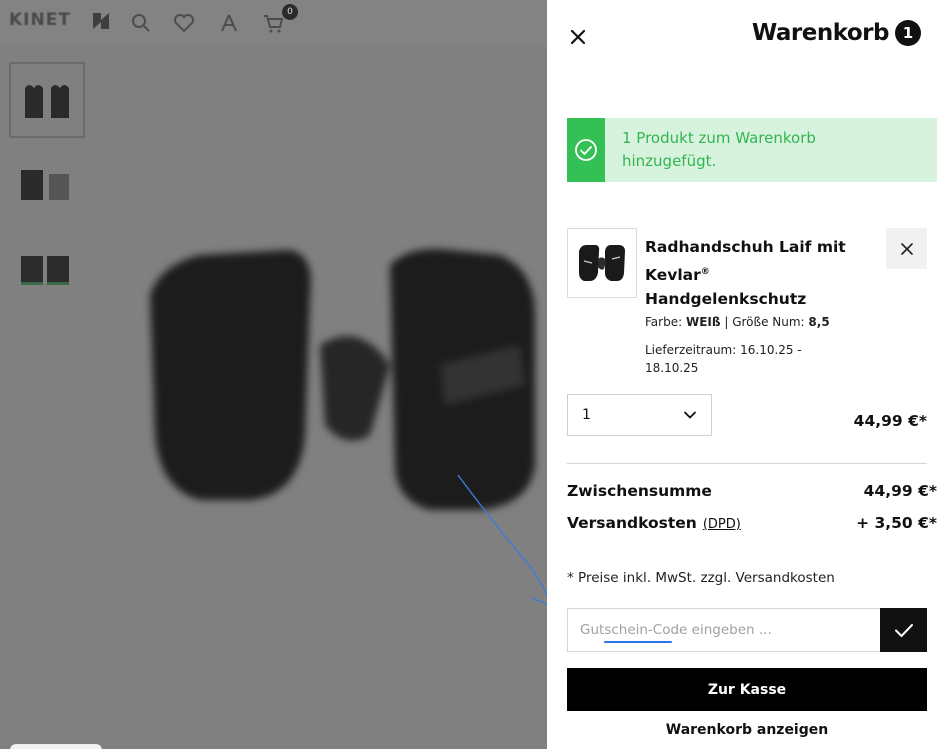 This screenshot has width=937, height=749. Describe the element at coordinates (752, 523) in the screenshot. I see `shipping-row: Versandkosten (DPD) + 3,50 €*` at that location.